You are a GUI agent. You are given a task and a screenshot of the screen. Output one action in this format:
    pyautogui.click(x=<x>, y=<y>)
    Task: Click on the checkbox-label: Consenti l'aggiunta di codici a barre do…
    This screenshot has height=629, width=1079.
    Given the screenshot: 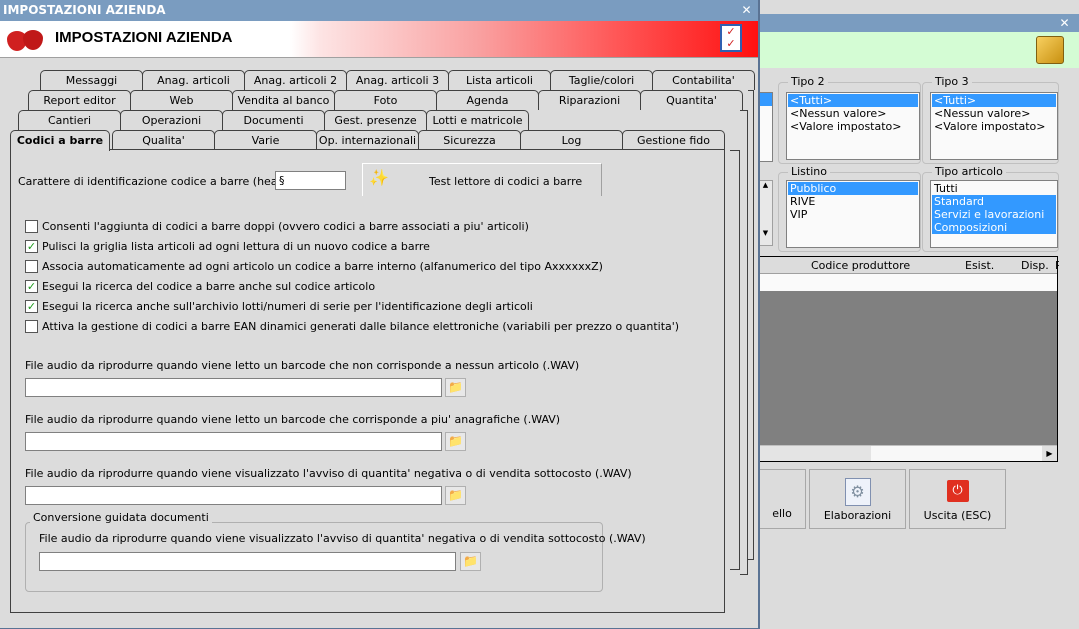 What is the action you would take?
    pyautogui.click(x=285, y=226)
    